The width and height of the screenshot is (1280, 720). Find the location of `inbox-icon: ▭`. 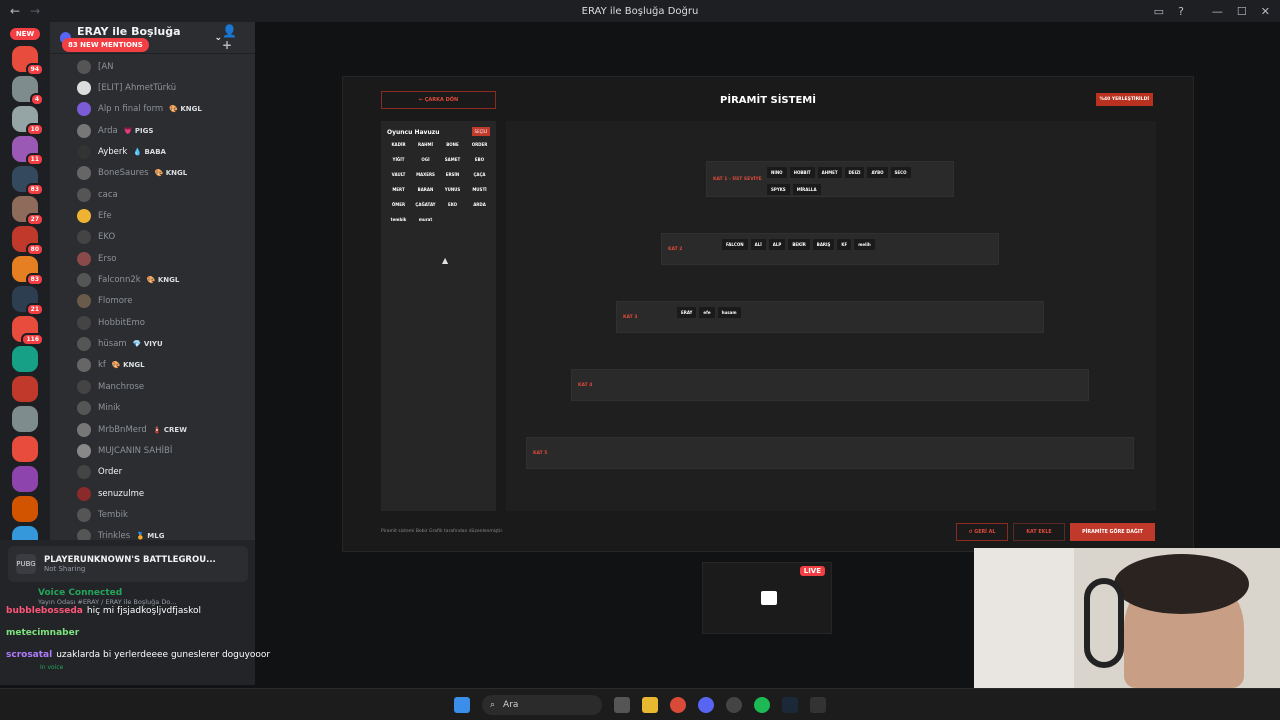

inbox-icon: ▭ is located at coordinates (1159, 11).